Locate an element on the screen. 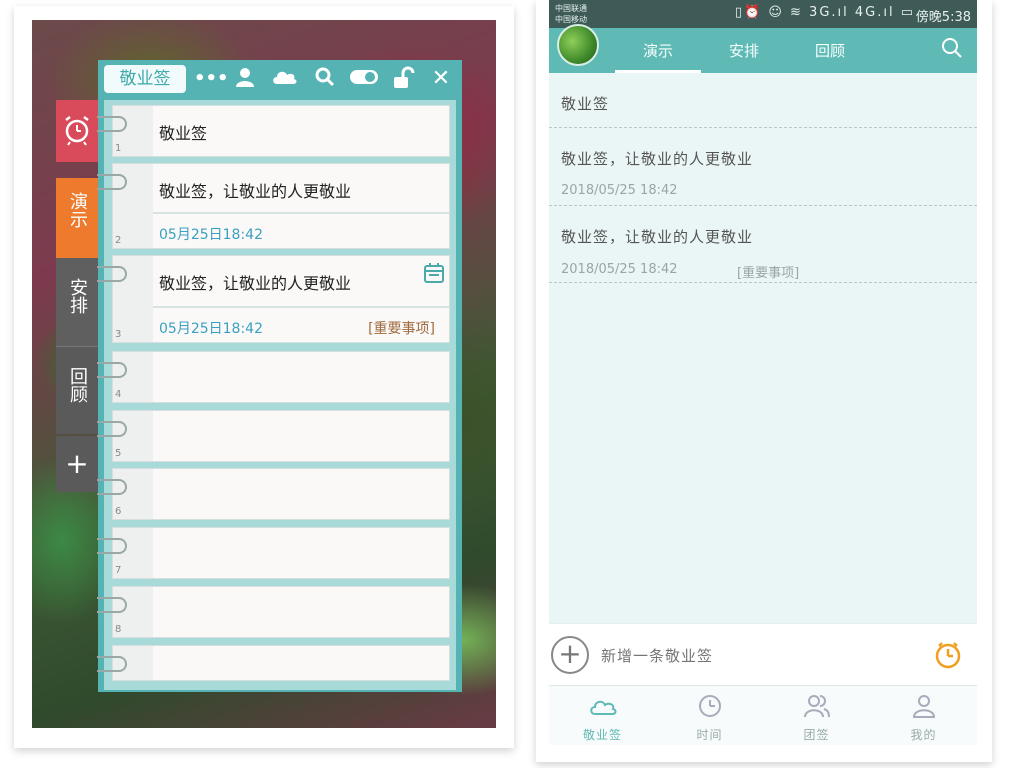 The image size is (1024, 768). note-number: 5 is located at coordinates (118, 453).